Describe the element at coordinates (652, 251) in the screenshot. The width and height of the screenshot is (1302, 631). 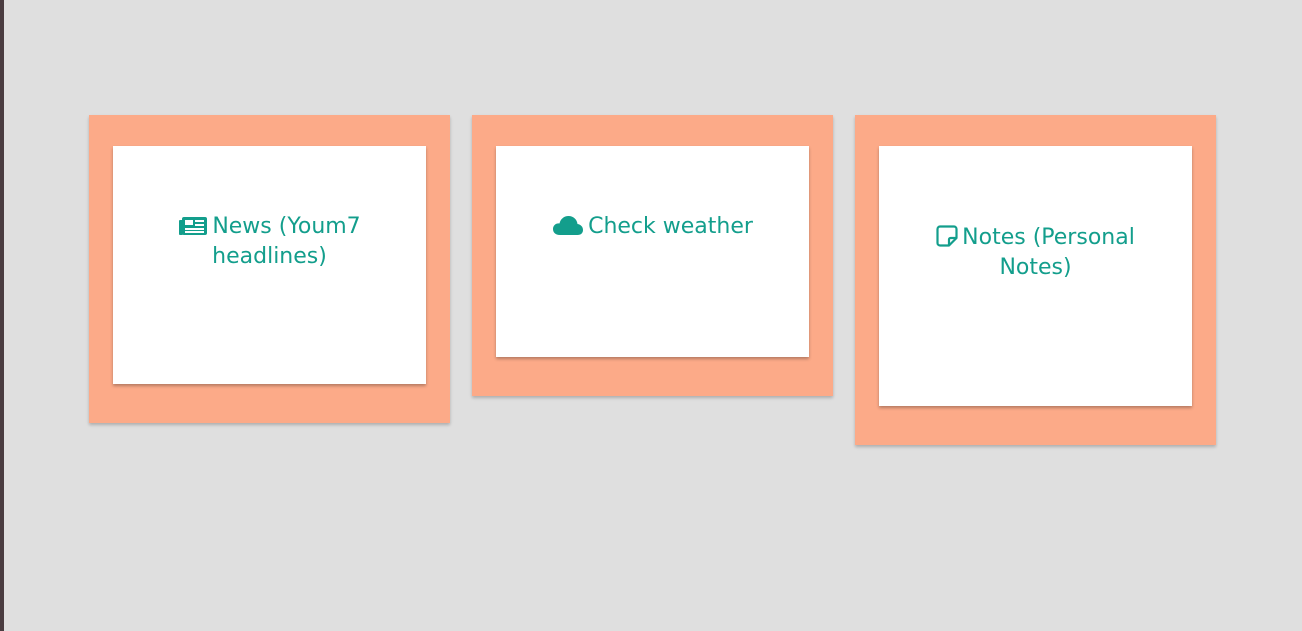
I see `weather-card-body: Check weather` at that location.